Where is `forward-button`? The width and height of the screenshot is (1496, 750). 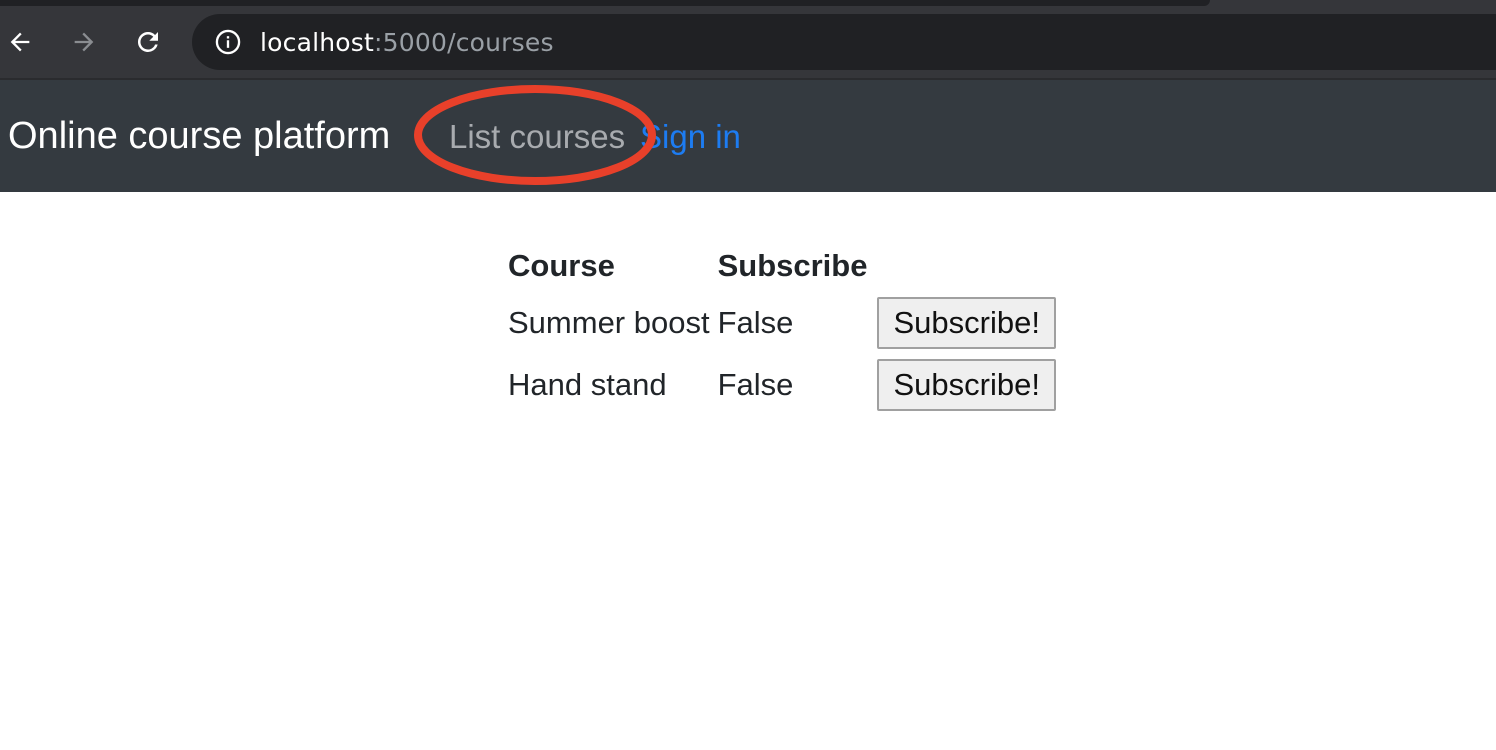
forward-button is located at coordinates (84, 42).